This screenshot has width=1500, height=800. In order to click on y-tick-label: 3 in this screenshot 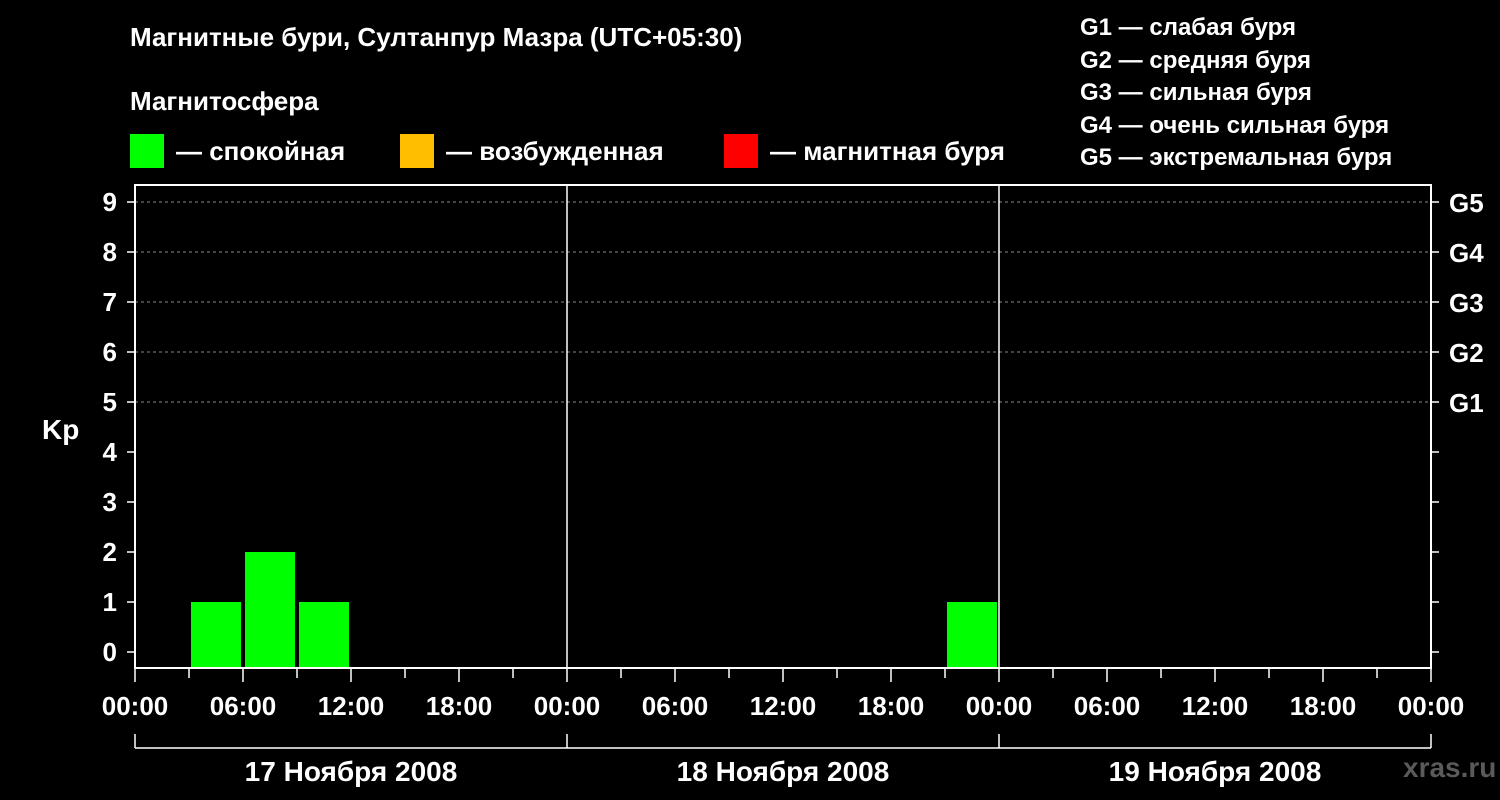, I will do `click(110, 502)`.